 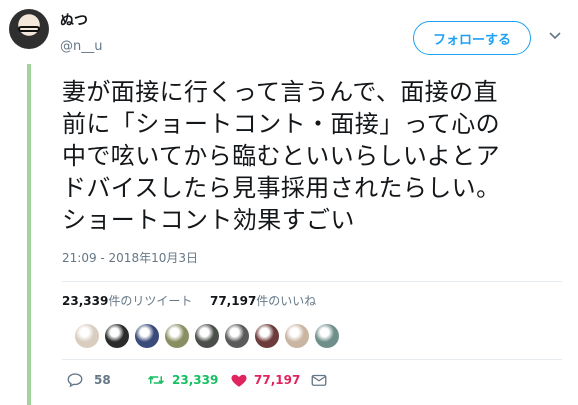 What do you see at coordinates (130, 257) in the screenshot?
I see `timestamp: 21:09 - 2018年10月3日` at bounding box center [130, 257].